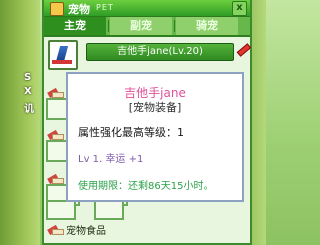 This screenshot has height=245, width=320. What do you see at coordinates (207, 26) in the screenshot?
I see `tab-mount-pet: 骑宠` at bounding box center [207, 26].